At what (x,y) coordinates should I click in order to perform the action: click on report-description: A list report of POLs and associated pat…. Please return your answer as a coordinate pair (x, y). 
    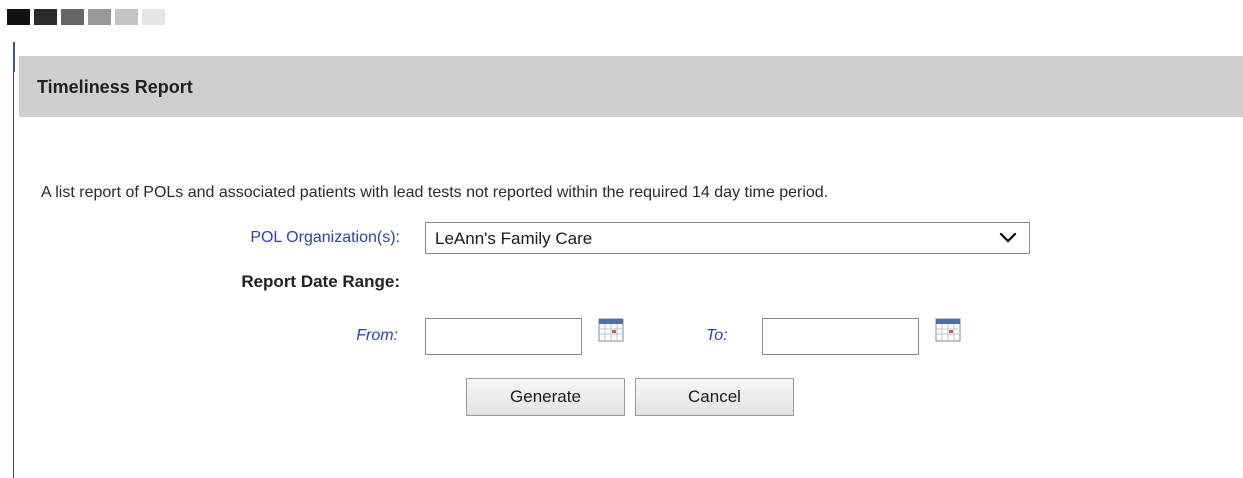
    Looking at the image, I should click on (435, 192).